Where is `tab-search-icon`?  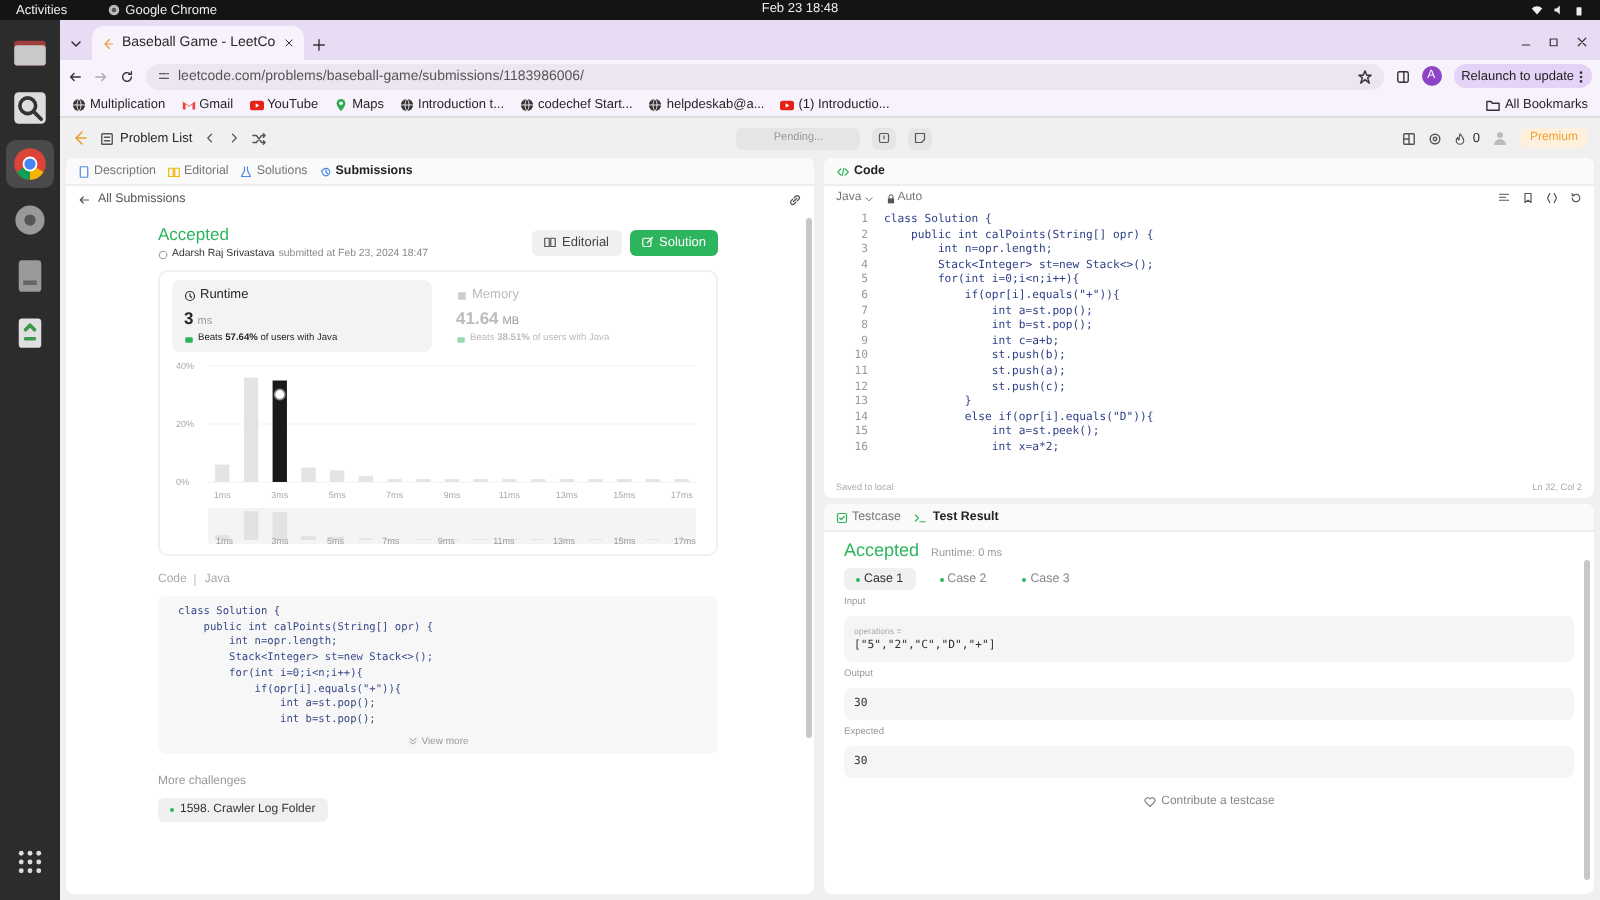
tab-search-icon is located at coordinates (76, 44).